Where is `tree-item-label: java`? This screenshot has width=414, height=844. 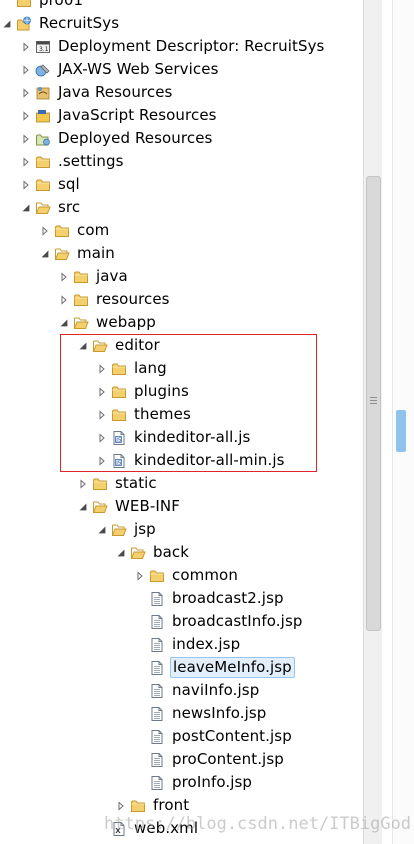
tree-item-label: java is located at coordinates (112, 276).